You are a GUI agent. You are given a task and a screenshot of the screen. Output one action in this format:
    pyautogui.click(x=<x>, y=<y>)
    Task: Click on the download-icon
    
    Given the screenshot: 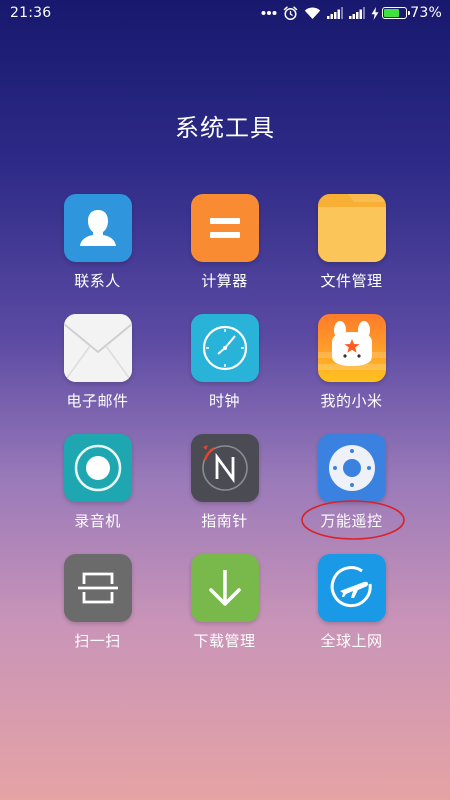 What is the action you would take?
    pyautogui.click(x=224, y=588)
    